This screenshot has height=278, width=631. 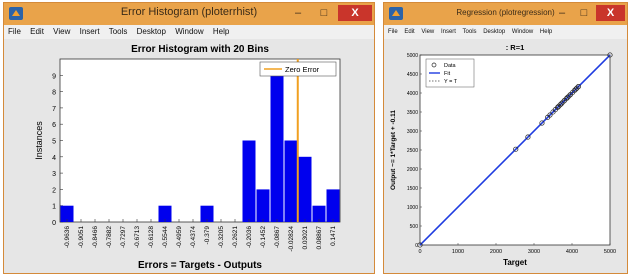 What do you see at coordinates (419, 252) in the screenshot?
I see `x-tick-label: 0` at bounding box center [419, 252].